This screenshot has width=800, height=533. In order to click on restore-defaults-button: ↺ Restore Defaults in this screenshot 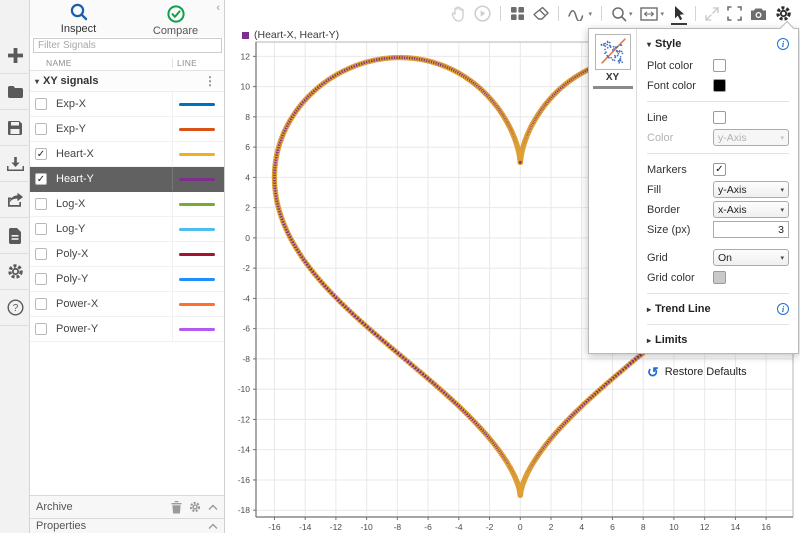, I will do `click(718, 372)`.